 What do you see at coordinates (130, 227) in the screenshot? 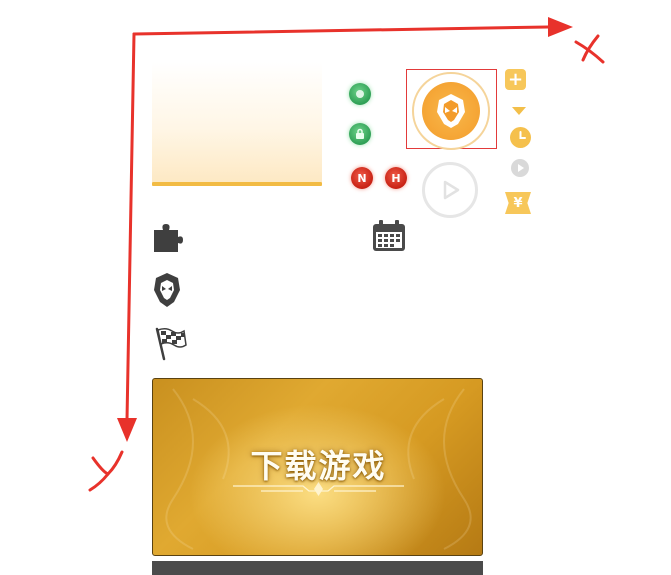
I see `y-axis-arrow-line` at bounding box center [130, 227].